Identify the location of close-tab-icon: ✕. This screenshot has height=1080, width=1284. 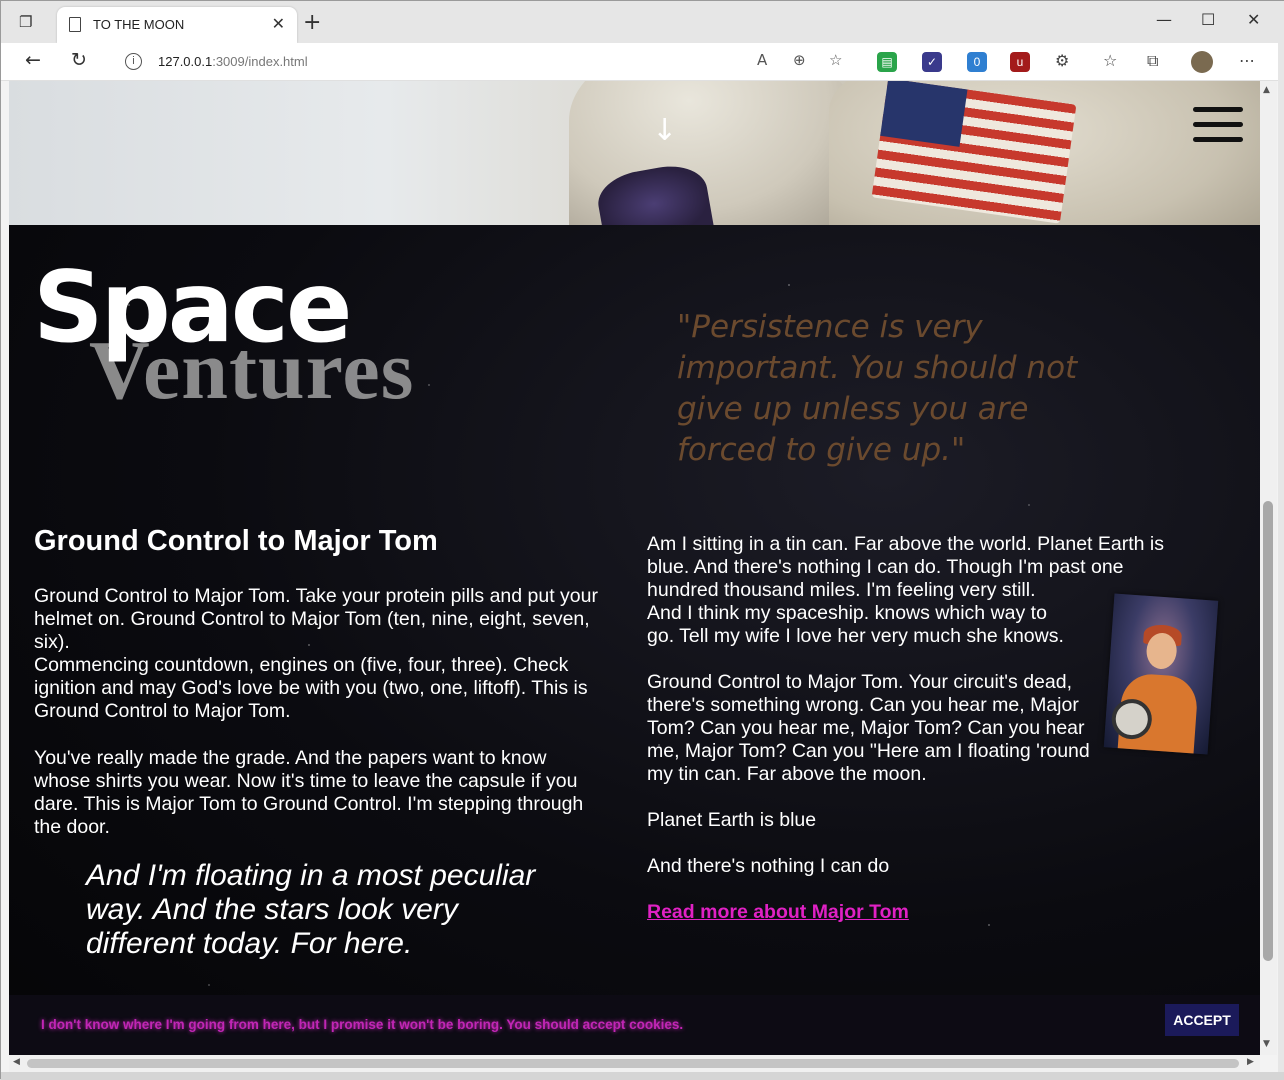
(278, 23).